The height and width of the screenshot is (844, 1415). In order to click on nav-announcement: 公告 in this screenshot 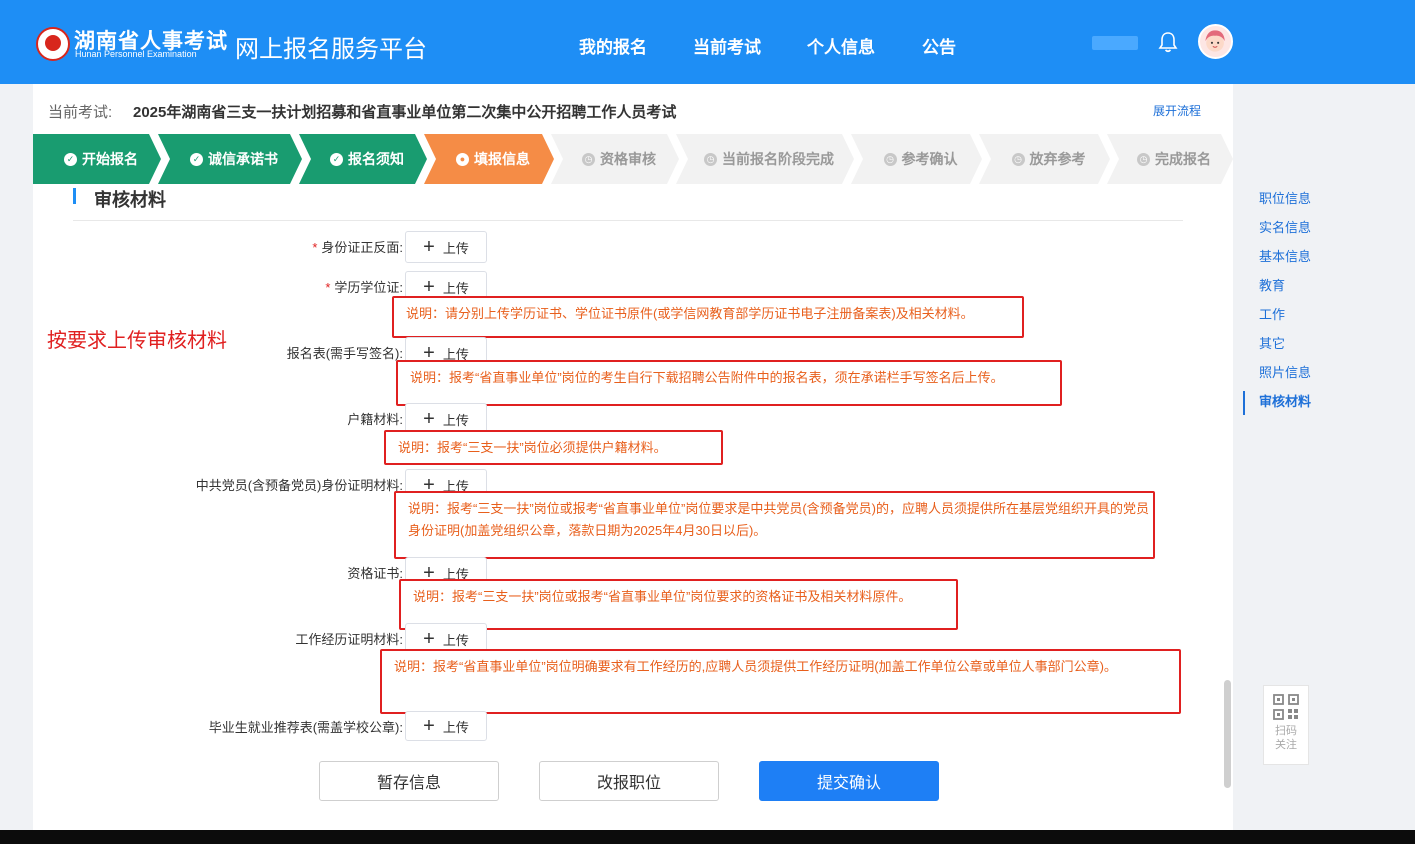, I will do `click(939, 45)`.